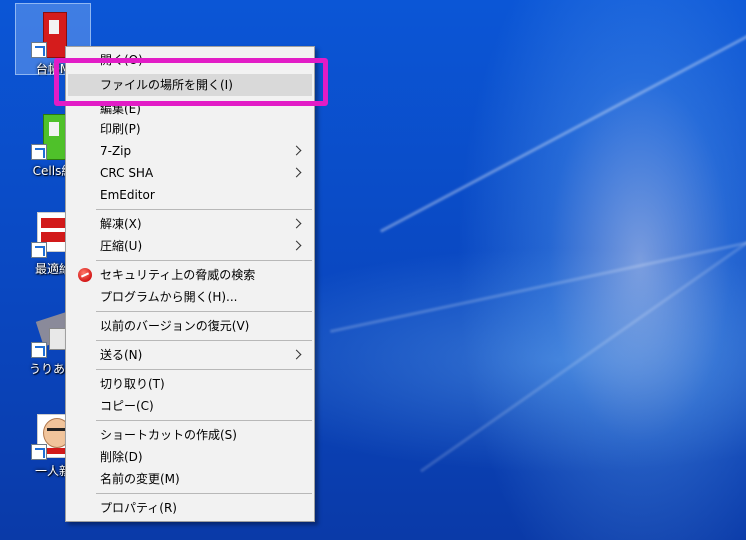 The width and height of the screenshot is (746, 540). Describe the element at coordinates (140, 479) in the screenshot. I see `menu-item-label: 名前の変更(M)` at that location.